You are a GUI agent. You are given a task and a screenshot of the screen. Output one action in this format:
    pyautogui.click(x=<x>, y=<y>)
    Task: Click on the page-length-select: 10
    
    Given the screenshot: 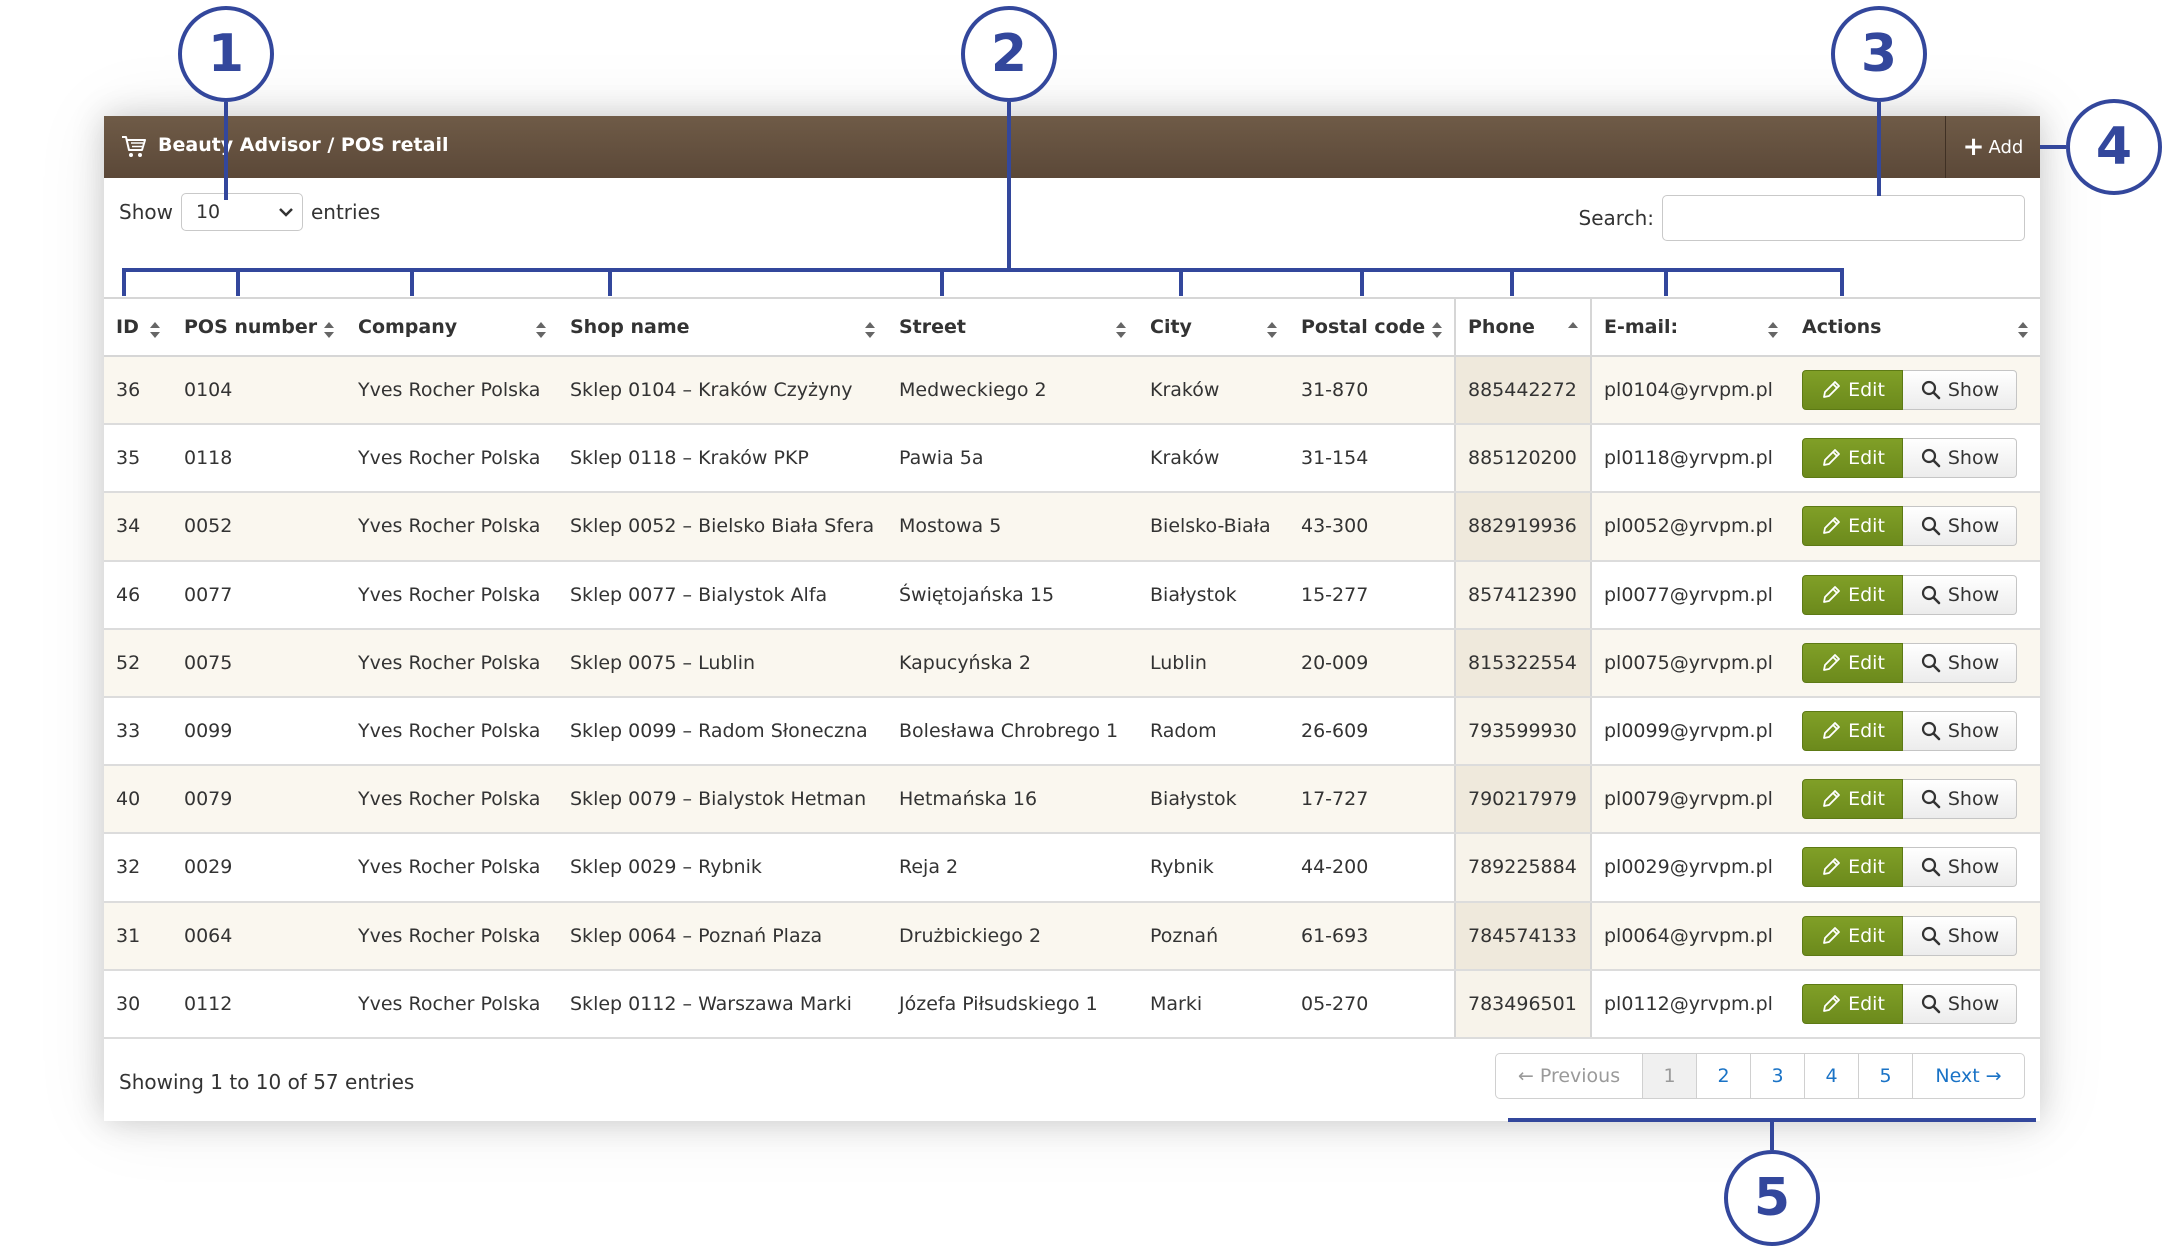 What is the action you would take?
    pyautogui.click(x=241, y=212)
    